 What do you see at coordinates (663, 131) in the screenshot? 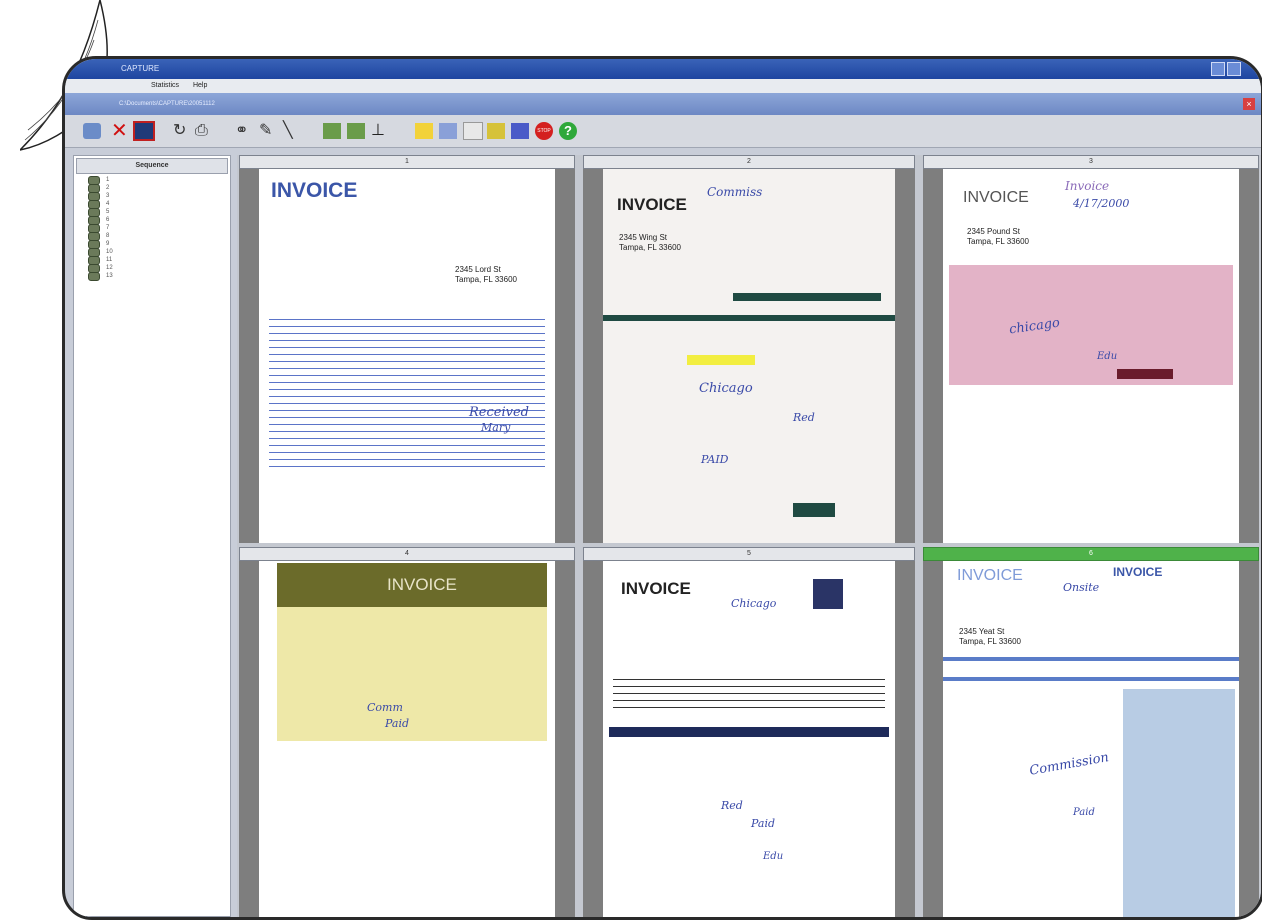
I see `toolbar: ✕ ↻ ⎙ ⚭ ✎ ╲ ⊥ STOP ?` at bounding box center [663, 131].